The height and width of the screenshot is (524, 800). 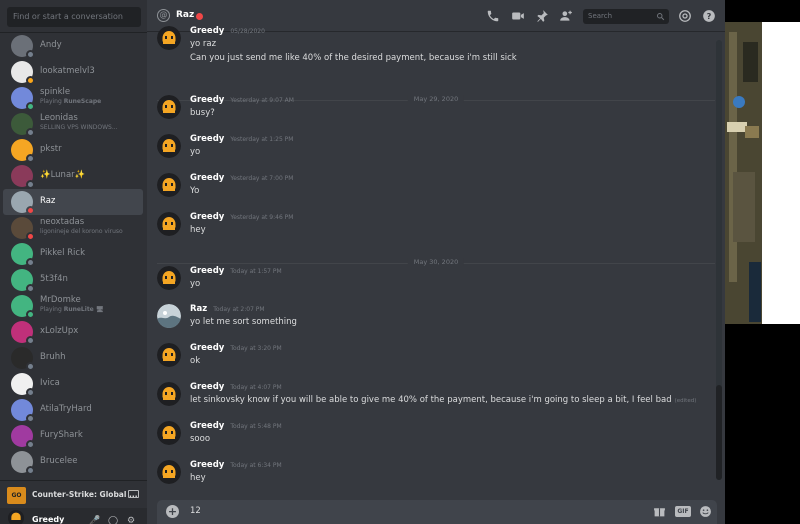 I want to click on background-window, so click(x=762, y=262).